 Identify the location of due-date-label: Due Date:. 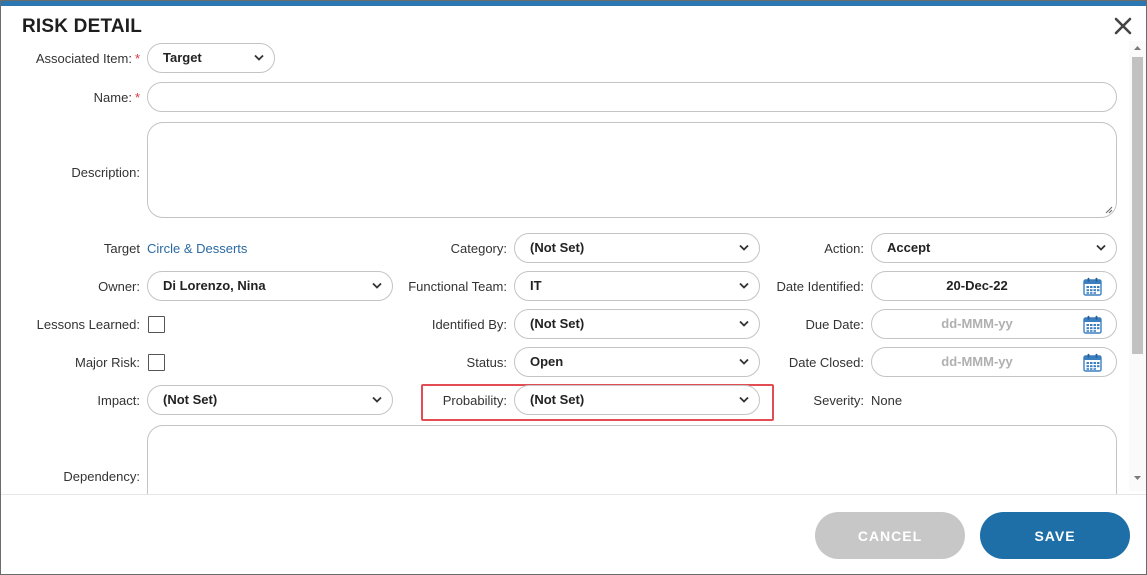
(834, 324).